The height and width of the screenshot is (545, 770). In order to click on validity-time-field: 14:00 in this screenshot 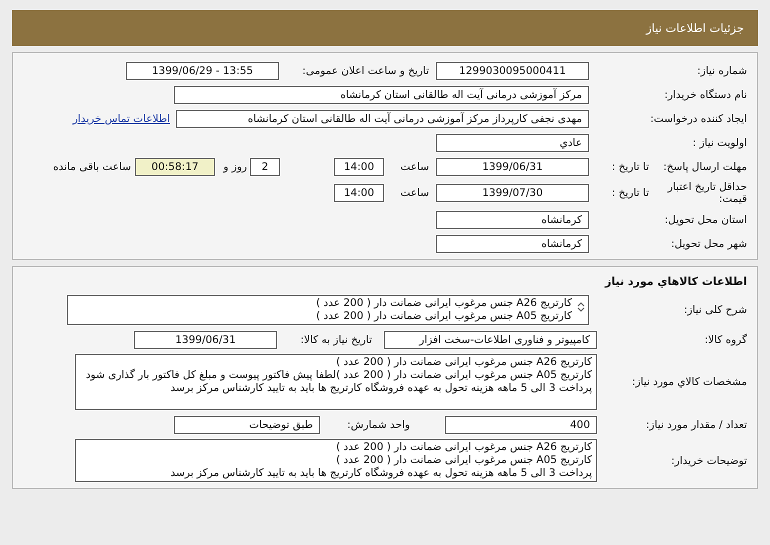, I will do `click(359, 193)`.